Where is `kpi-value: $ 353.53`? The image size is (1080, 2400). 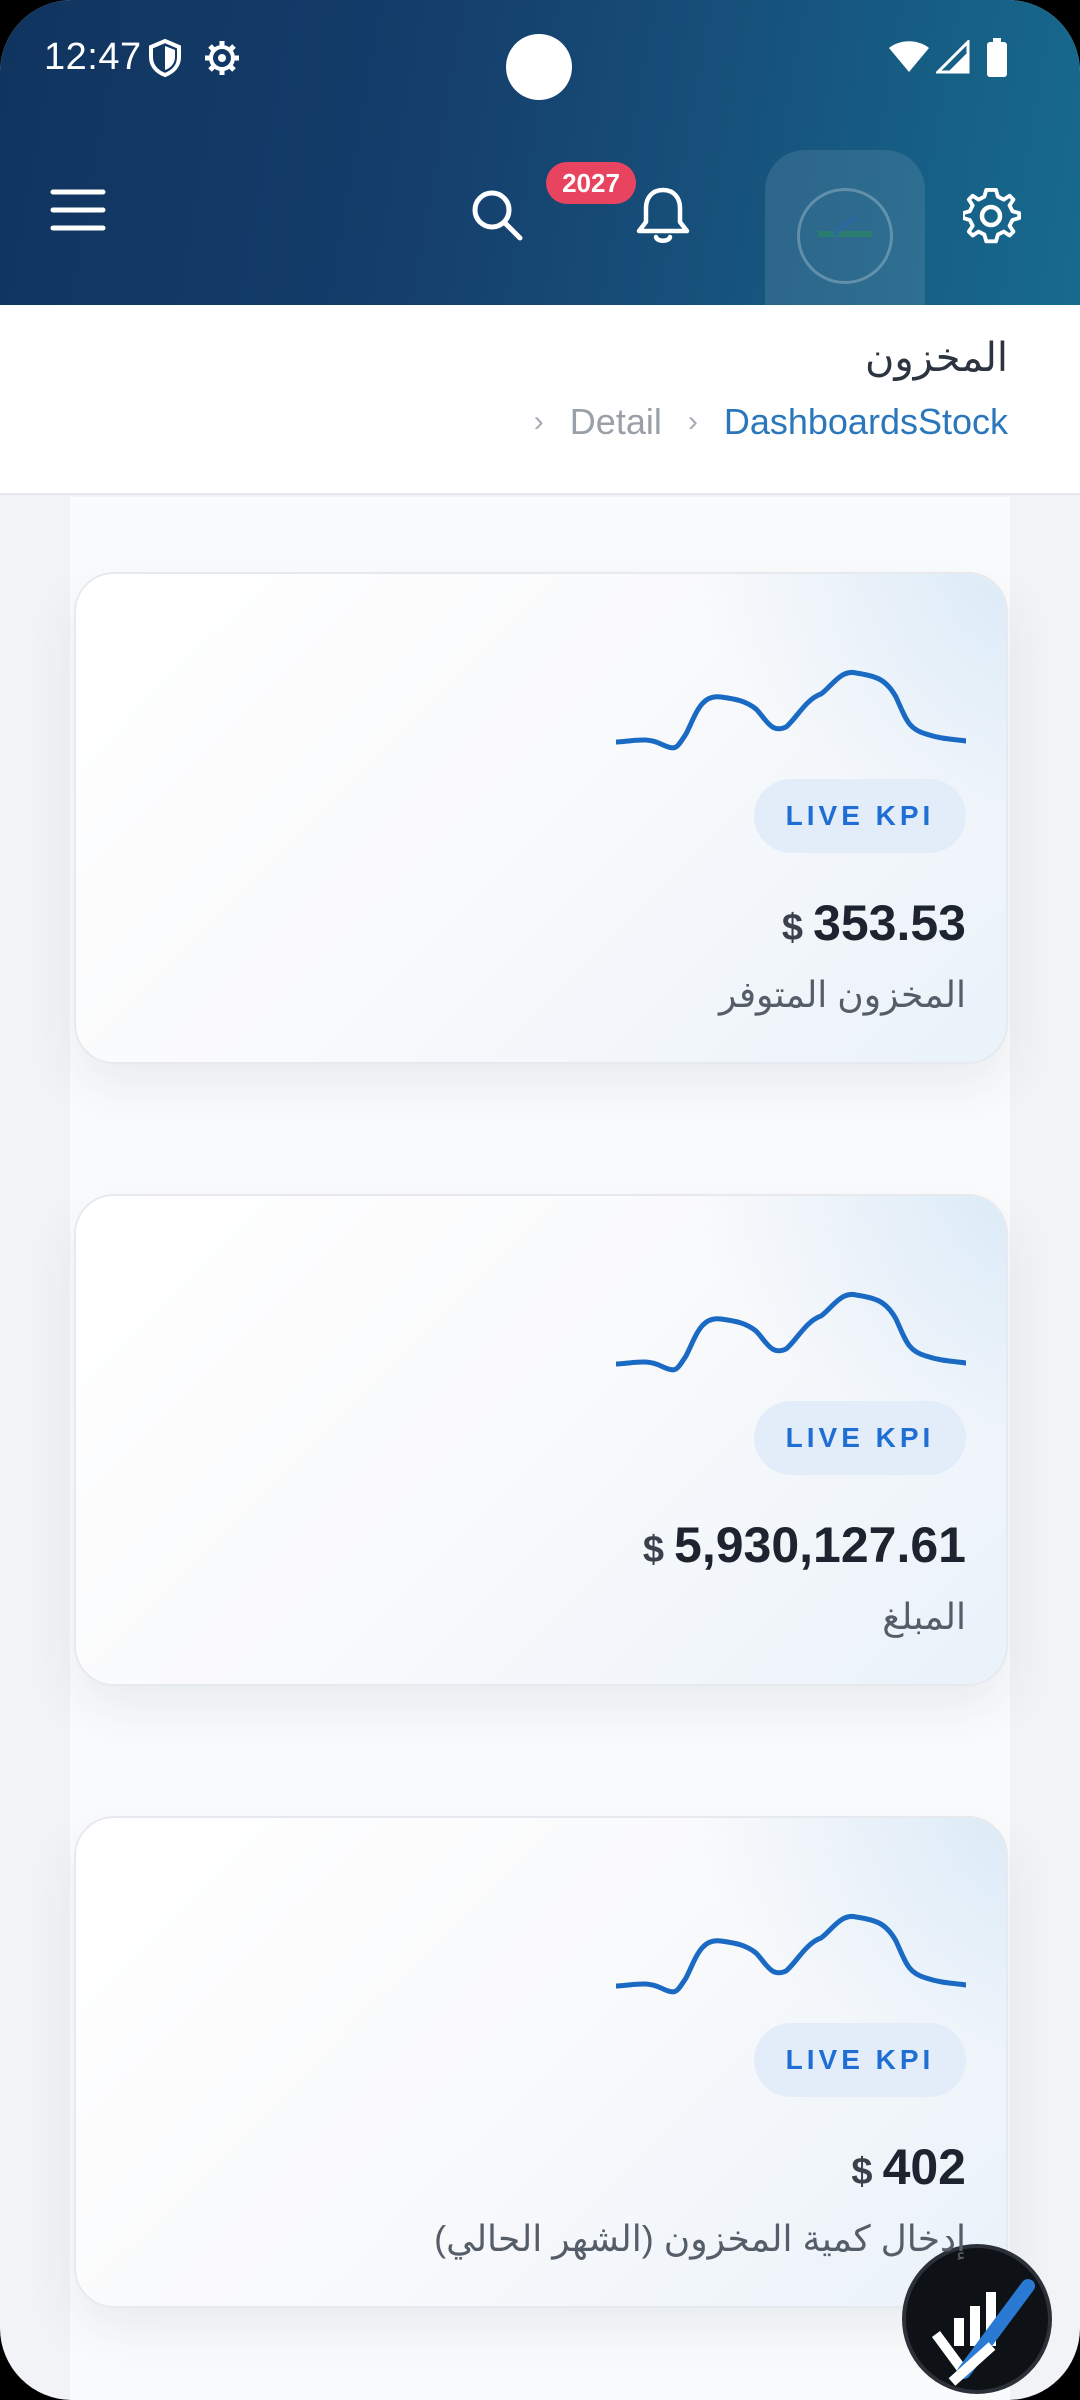
kpi-value: $ 353.53 is located at coordinates (874, 923).